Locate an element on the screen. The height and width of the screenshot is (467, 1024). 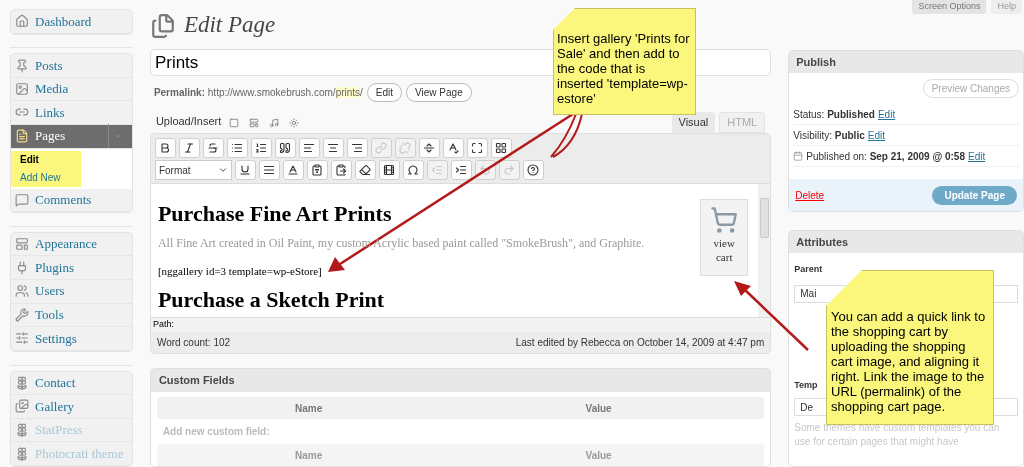
gallery-shortcode: [nggallery id=3 template=wp-eStore] is located at coordinates (239, 271).